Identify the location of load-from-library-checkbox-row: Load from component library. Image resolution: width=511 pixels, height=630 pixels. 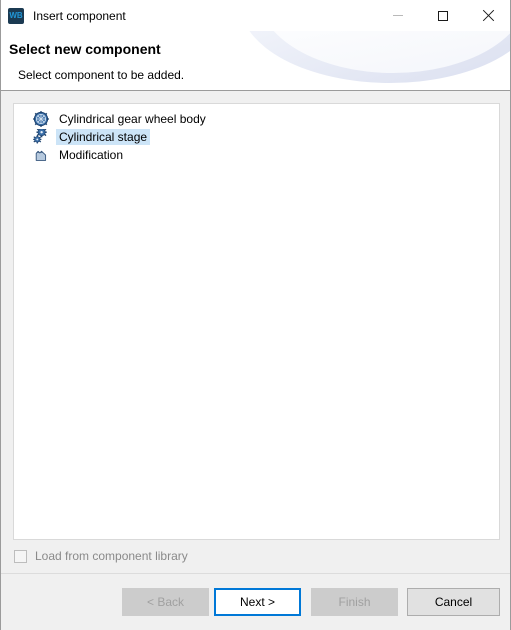
(101, 556).